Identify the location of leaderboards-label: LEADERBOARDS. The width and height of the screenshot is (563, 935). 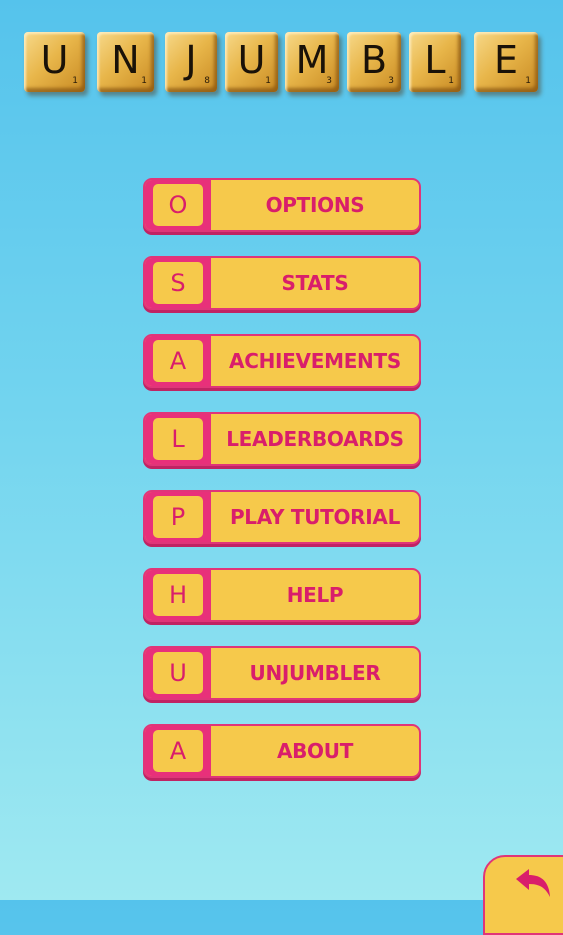
(315, 439).